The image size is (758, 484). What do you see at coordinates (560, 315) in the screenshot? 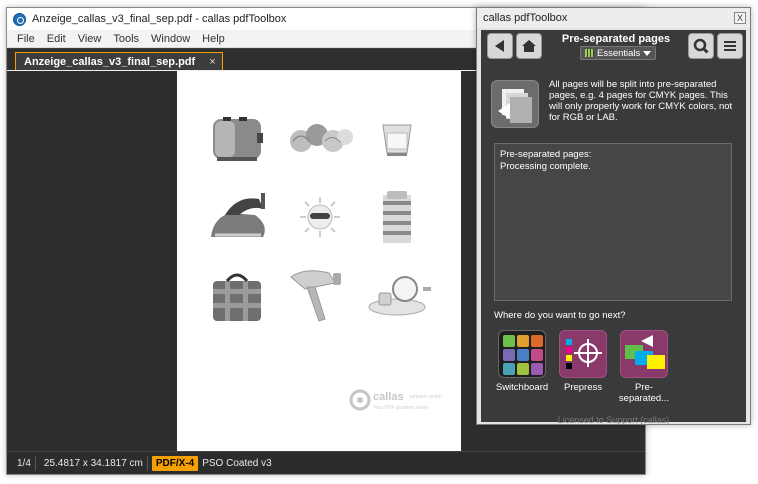
I see `next-steps-label: Where do you want to go next?` at bounding box center [560, 315].